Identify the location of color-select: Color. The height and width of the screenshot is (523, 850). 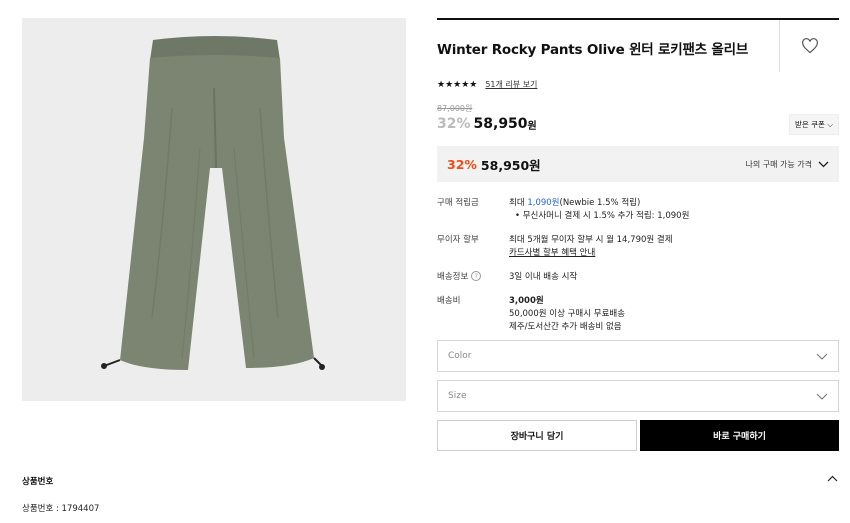
(638, 356).